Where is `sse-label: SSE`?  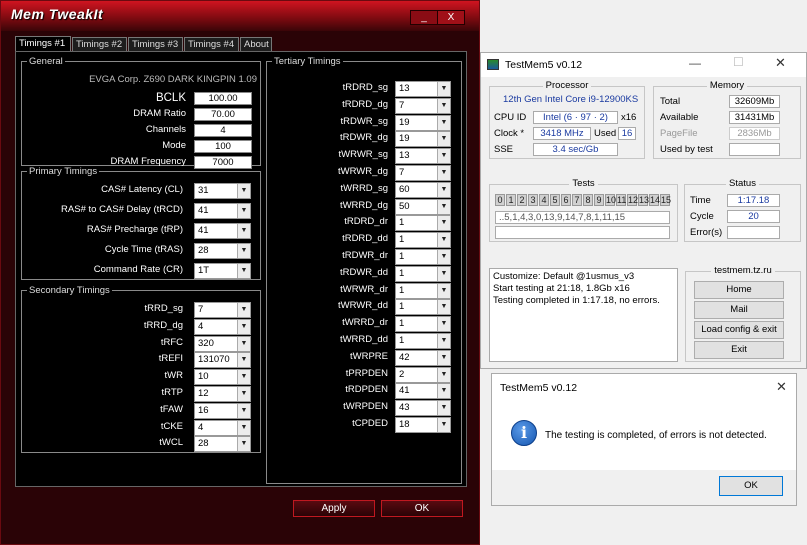 sse-label: SSE is located at coordinates (504, 149).